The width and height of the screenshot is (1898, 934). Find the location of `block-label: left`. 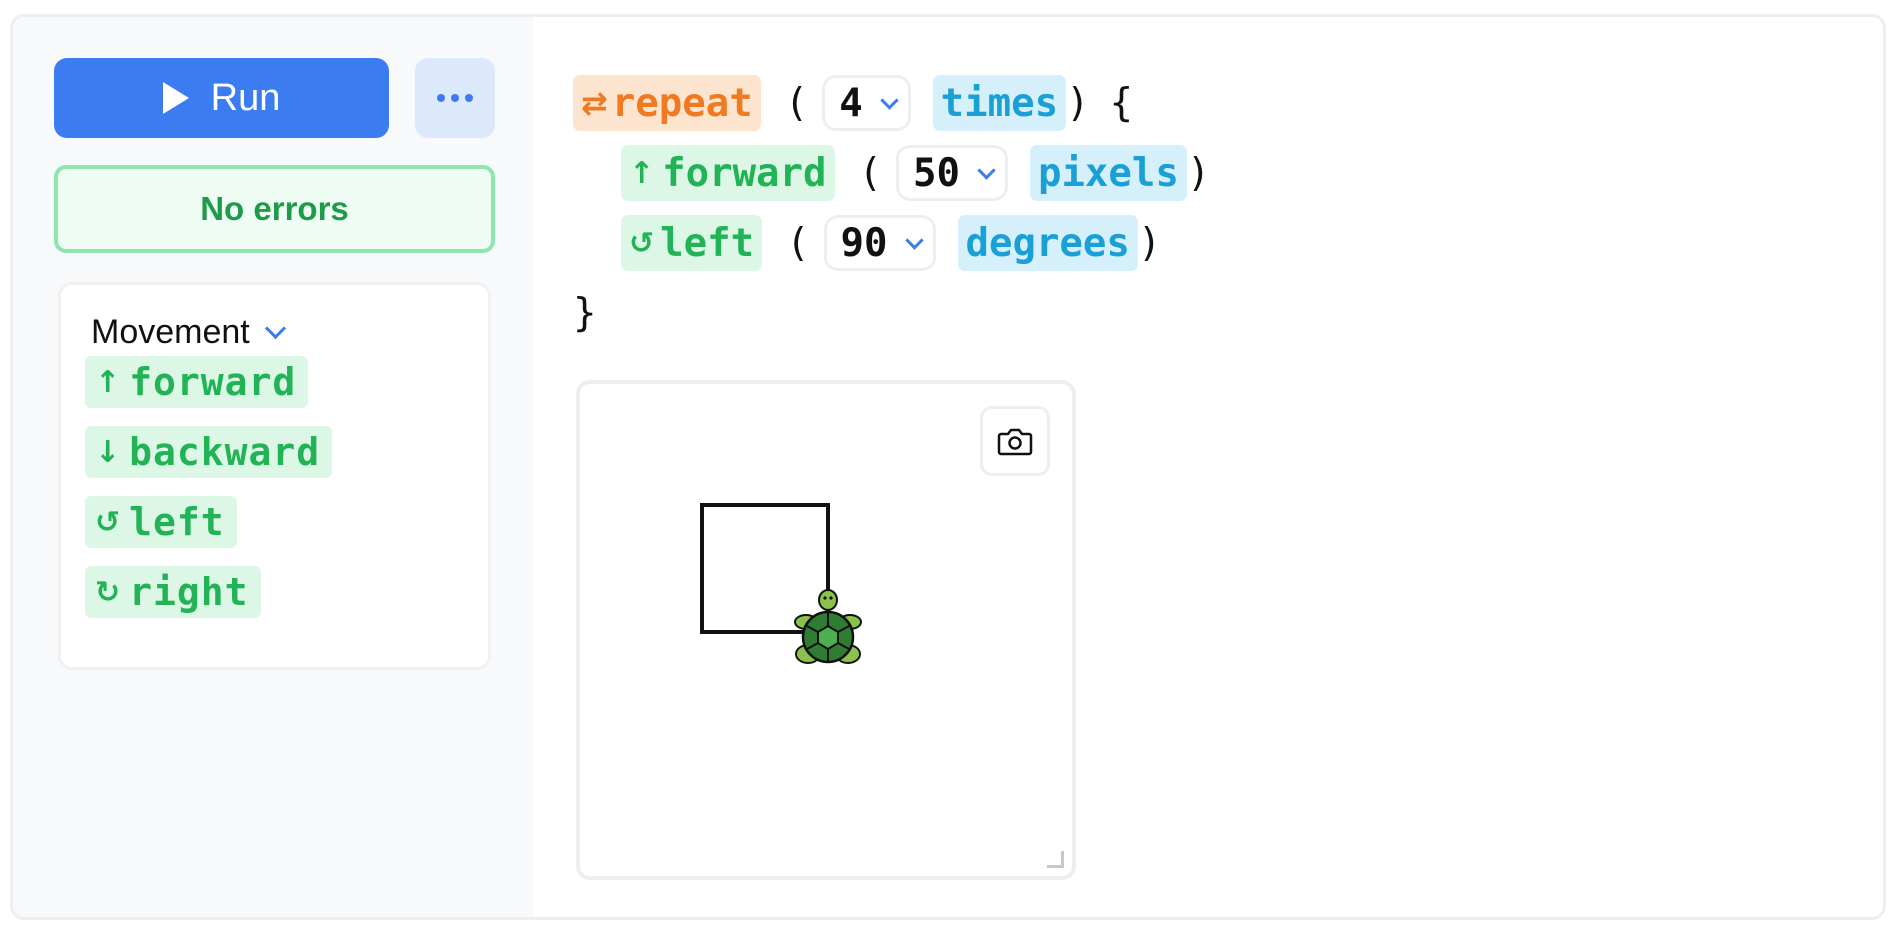

block-label: left is located at coordinates (177, 522).